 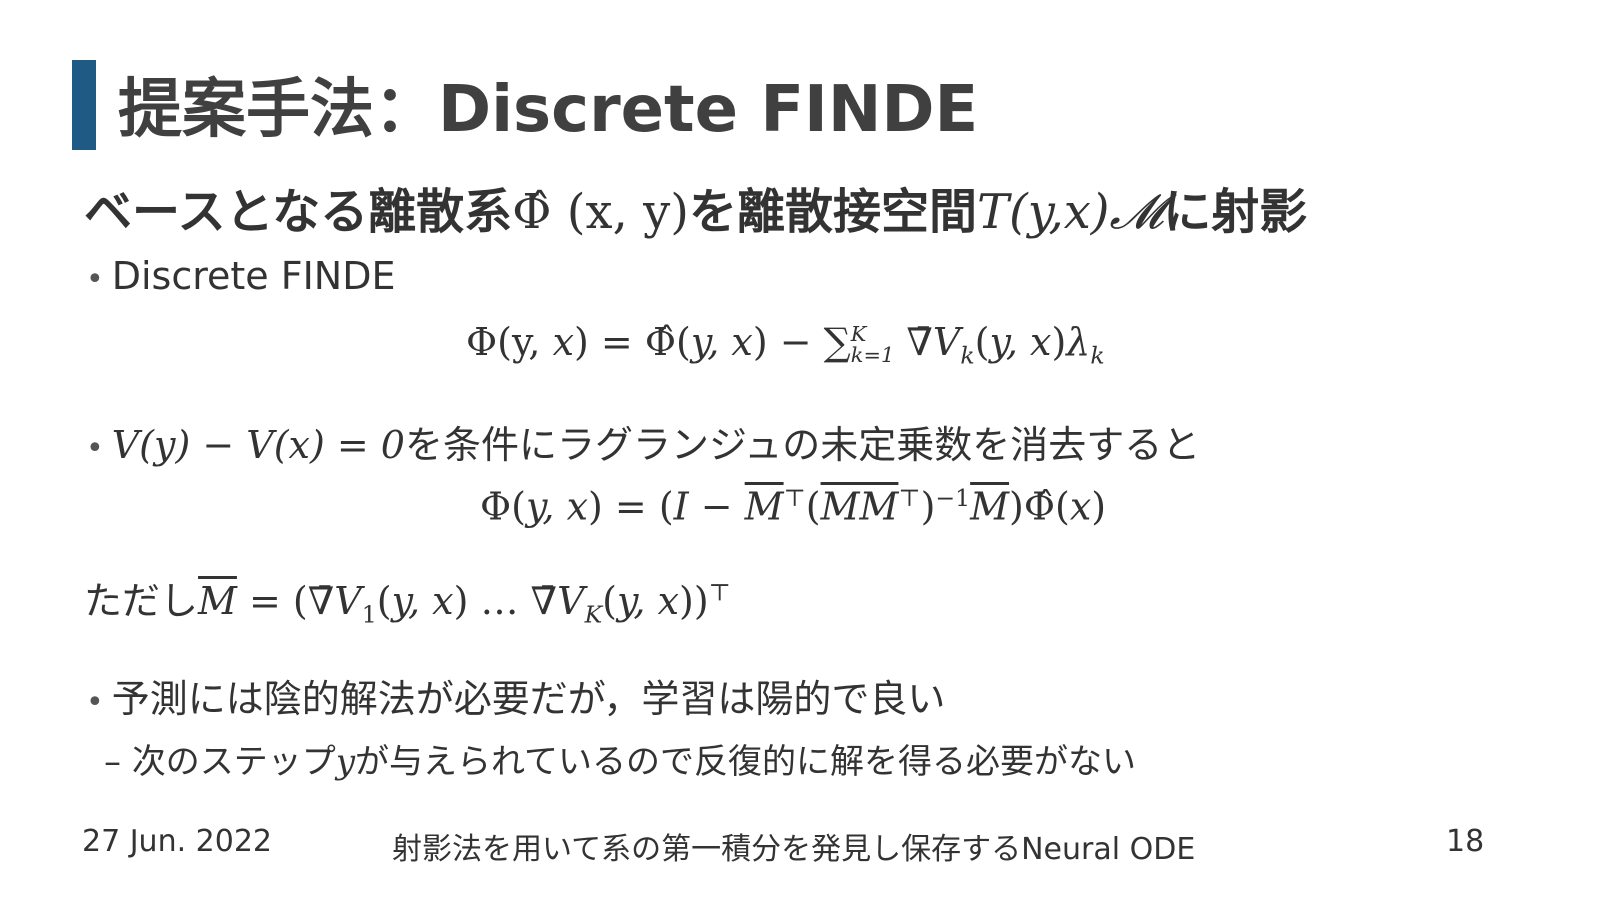 I want to click on sub-bullet-text-2: が与えられているので反復的に解を得る必要がない, so click(x=746, y=762).